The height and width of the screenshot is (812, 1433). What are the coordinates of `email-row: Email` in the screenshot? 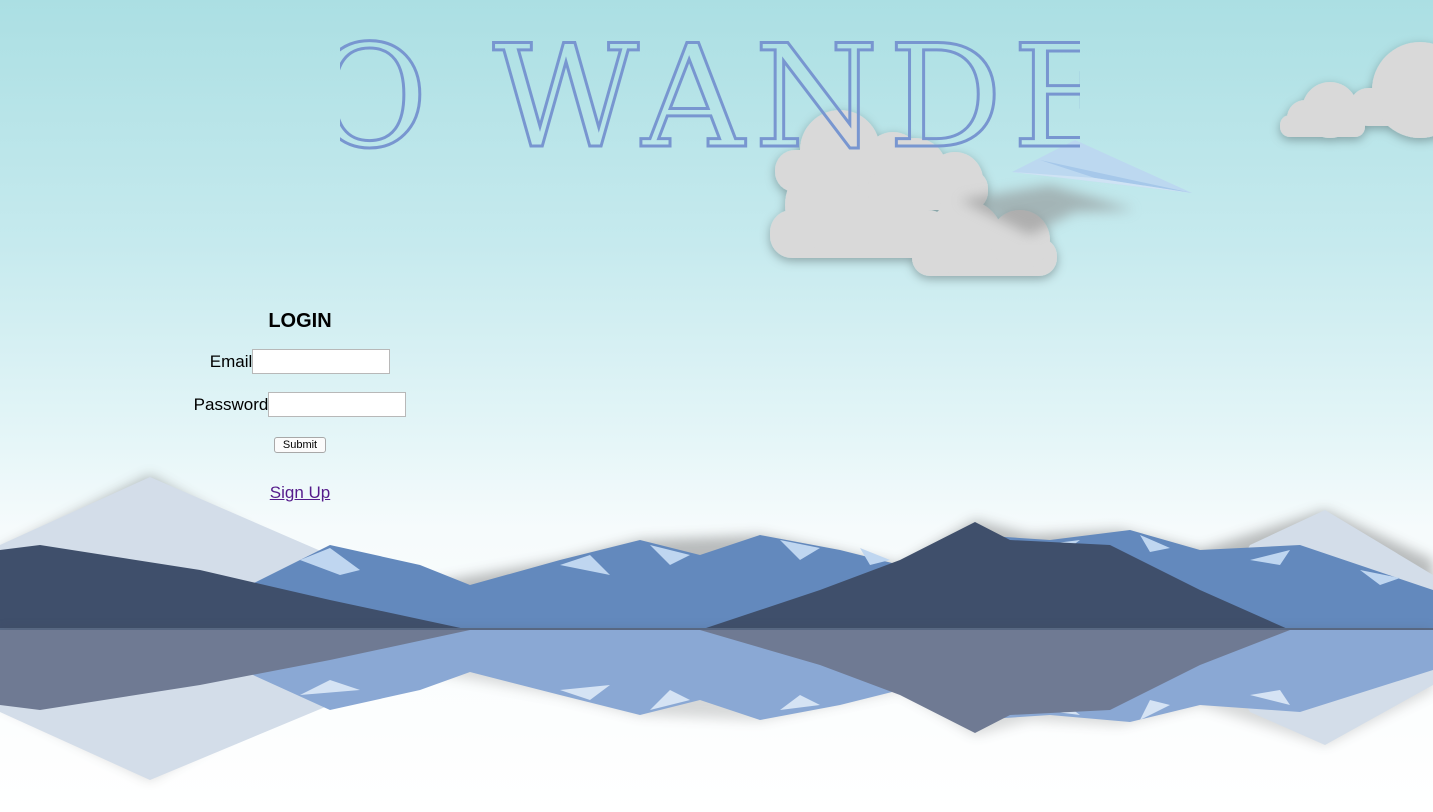 It's located at (300, 361).